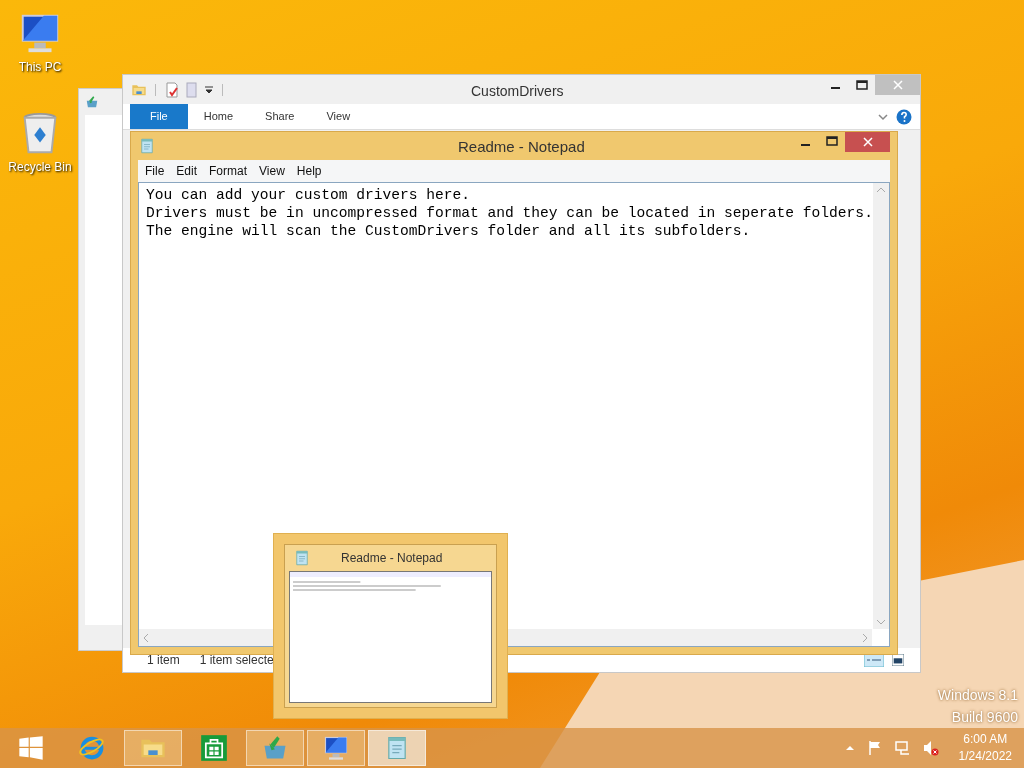  I want to click on status-text: 1 item selecte, so click(236, 660).